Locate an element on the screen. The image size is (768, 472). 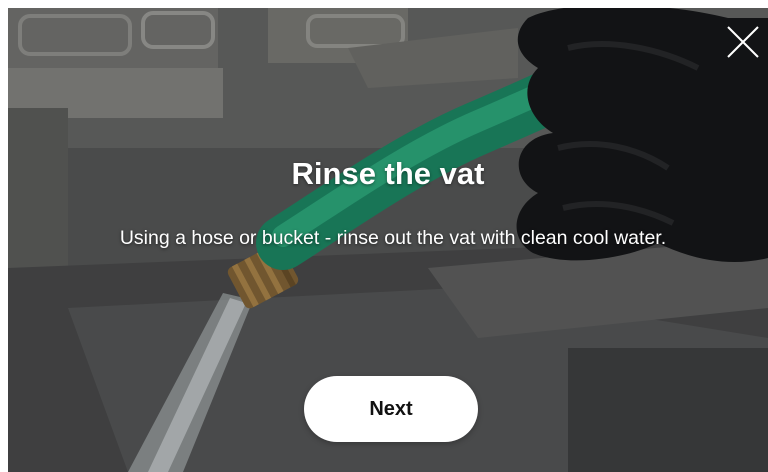
next-button: Next is located at coordinates (391, 409).